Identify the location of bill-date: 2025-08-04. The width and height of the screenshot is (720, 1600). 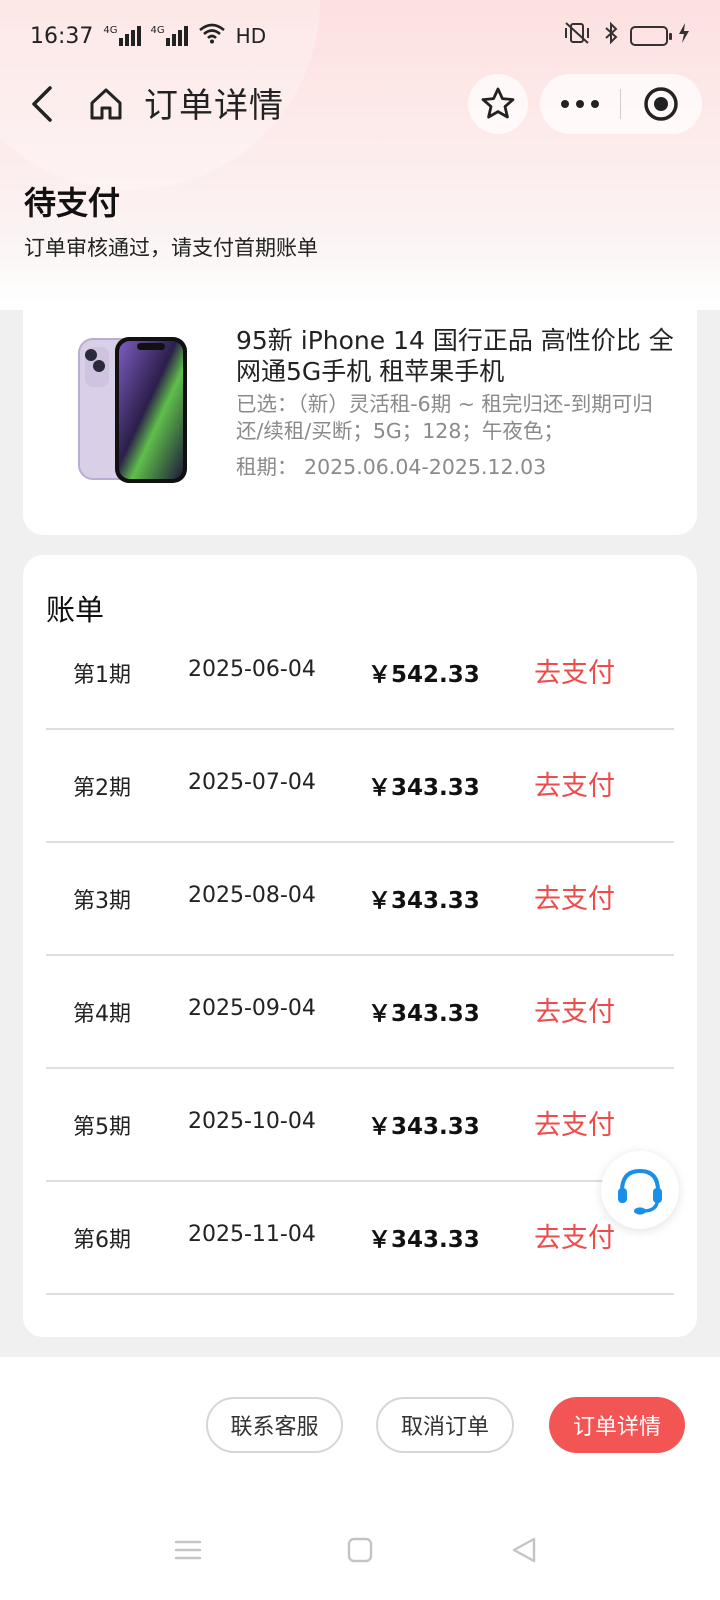
(252, 895).